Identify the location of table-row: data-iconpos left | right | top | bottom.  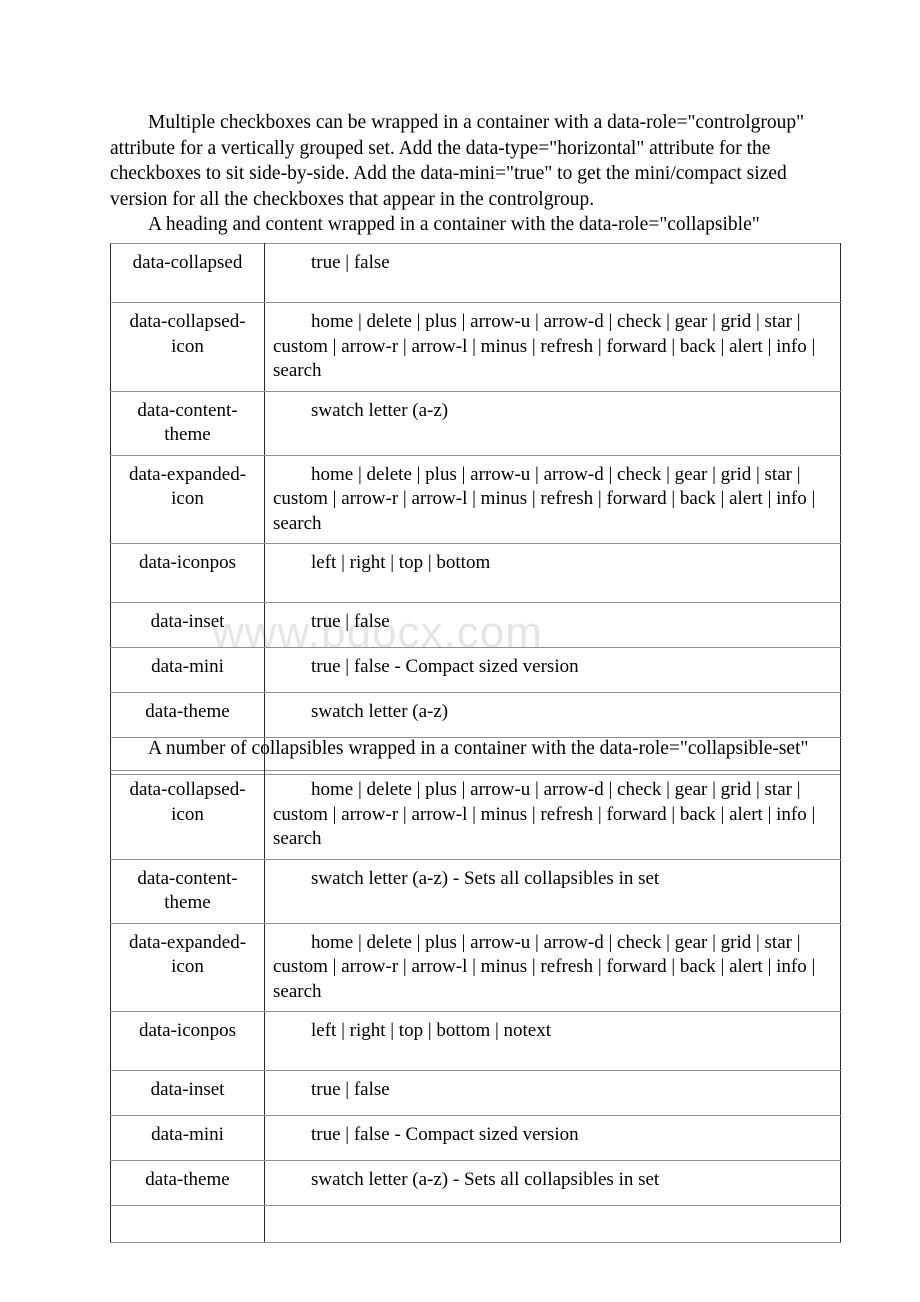
(475, 573).